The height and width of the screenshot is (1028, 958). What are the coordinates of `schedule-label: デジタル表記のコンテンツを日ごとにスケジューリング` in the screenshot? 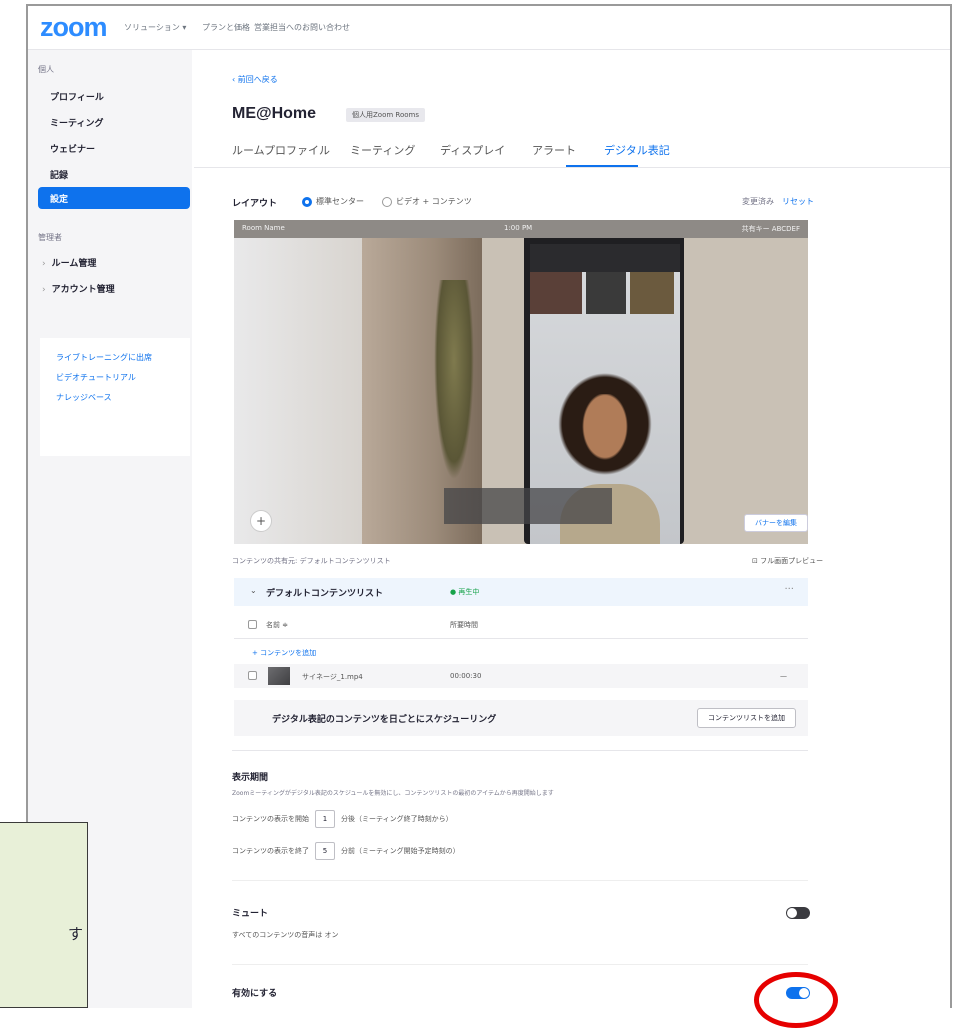 It's located at (384, 720).